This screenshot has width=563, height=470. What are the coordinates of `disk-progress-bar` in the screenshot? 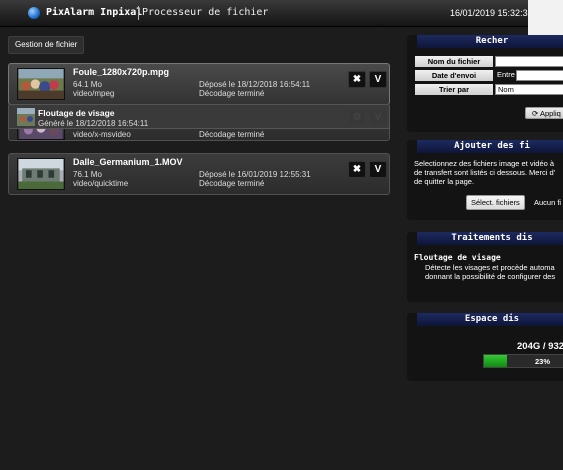 It's located at (523, 361).